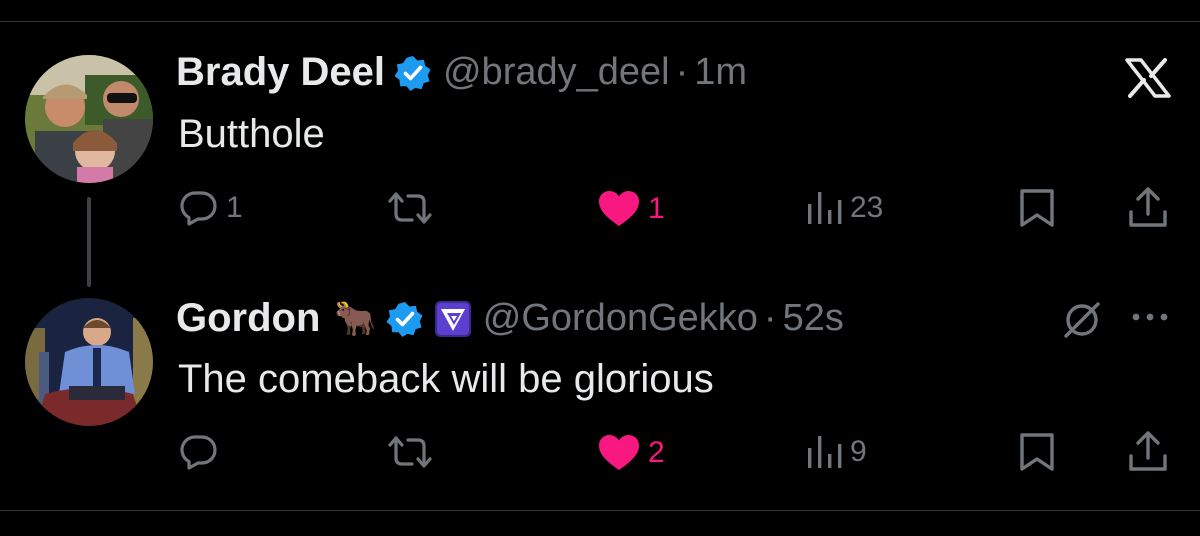 The width and height of the screenshot is (1200, 536). I want to click on thread-line, so click(89, 242).